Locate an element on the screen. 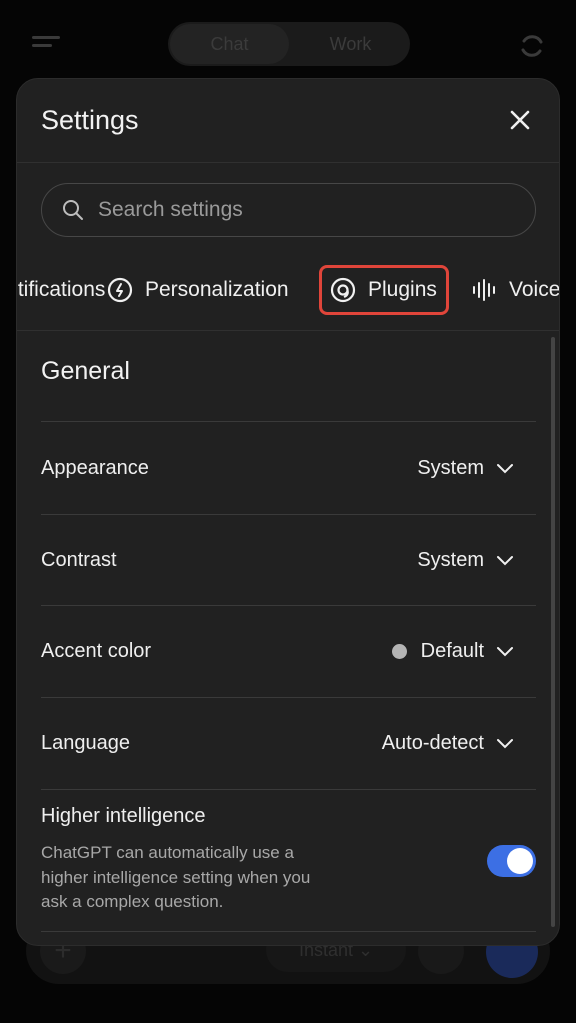 Image resolution: width=576 pixels, height=1023 pixels. menu-icon is located at coordinates (46, 45).